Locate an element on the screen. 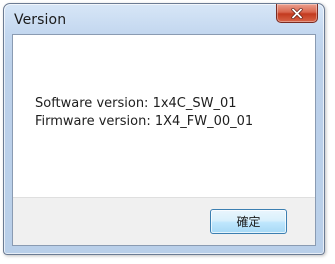  close-icon is located at coordinates (297, 13).